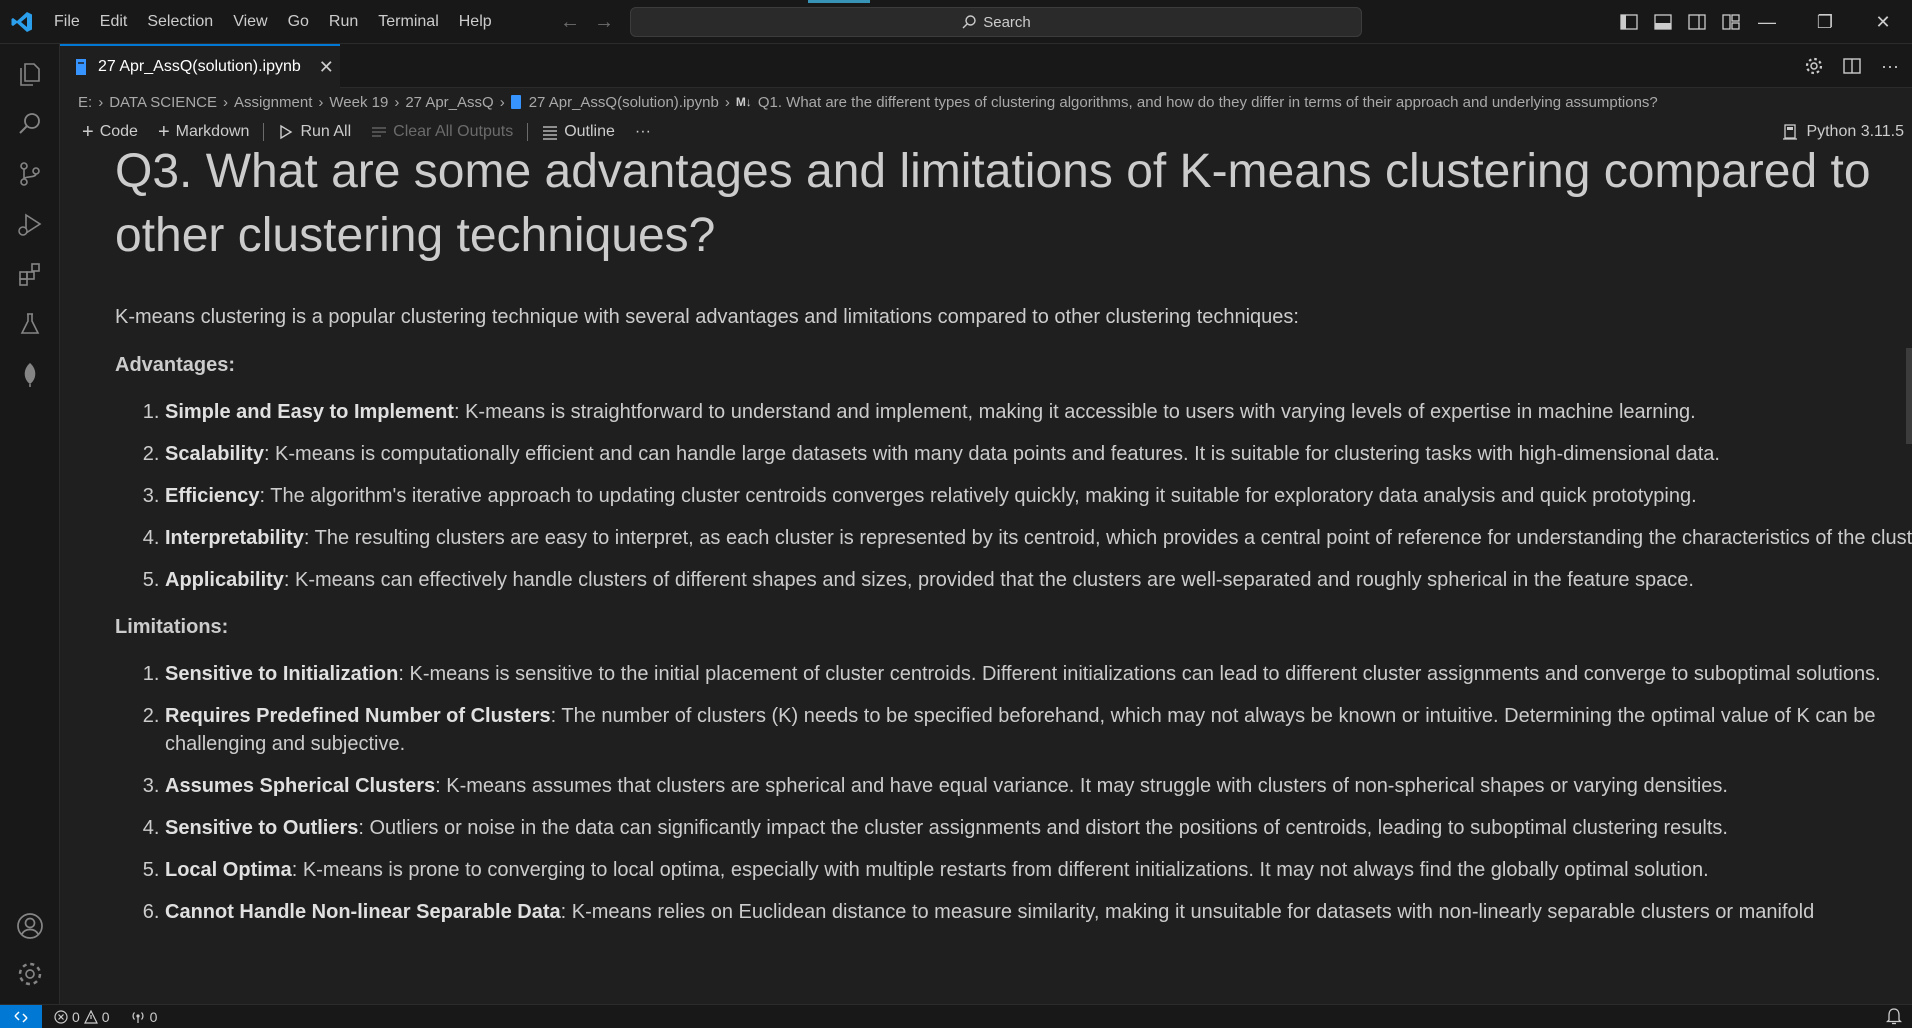 Image resolution: width=1912 pixels, height=1028 pixels. What do you see at coordinates (589, 131) in the screenshot?
I see `outline-label: Outline` at bounding box center [589, 131].